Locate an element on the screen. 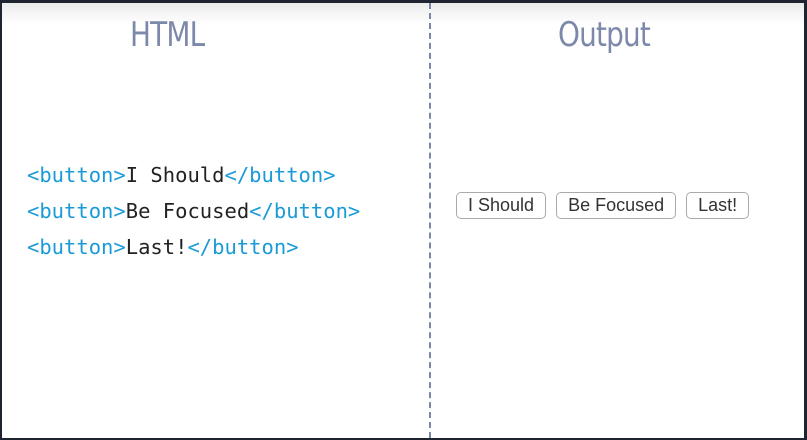 The height and width of the screenshot is (440, 807). code-line: <button>Last!</button> is located at coordinates (193, 247).